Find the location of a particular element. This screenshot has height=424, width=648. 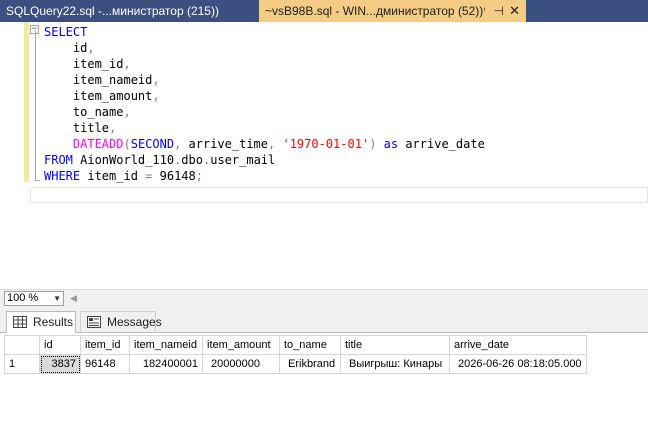

tab-messages-label: Messages is located at coordinates (134, 322).